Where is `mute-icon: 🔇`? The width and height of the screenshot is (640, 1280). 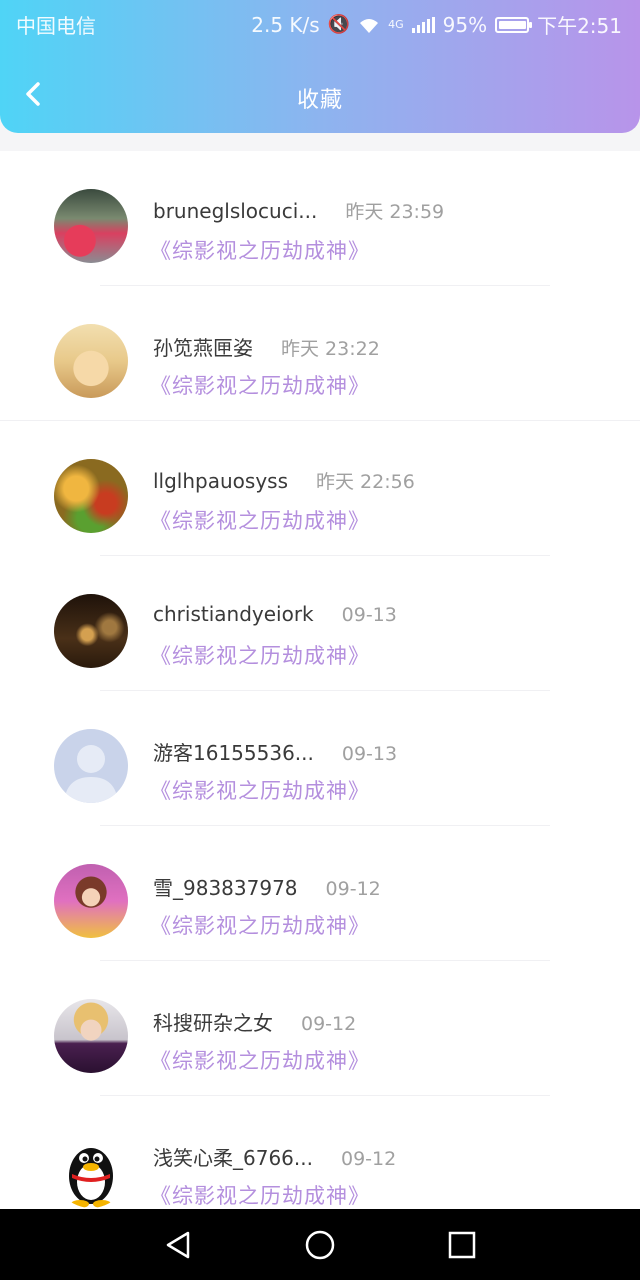
mute-icon: 🔇 is located at coordinates (339, 24).